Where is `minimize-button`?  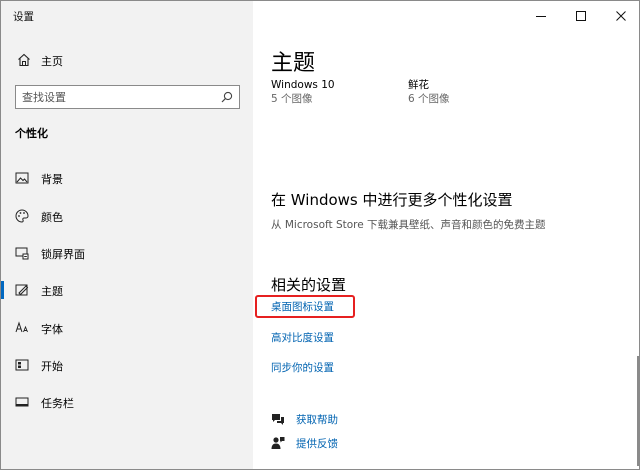 minimize-button is located at coordinates (541, 16).